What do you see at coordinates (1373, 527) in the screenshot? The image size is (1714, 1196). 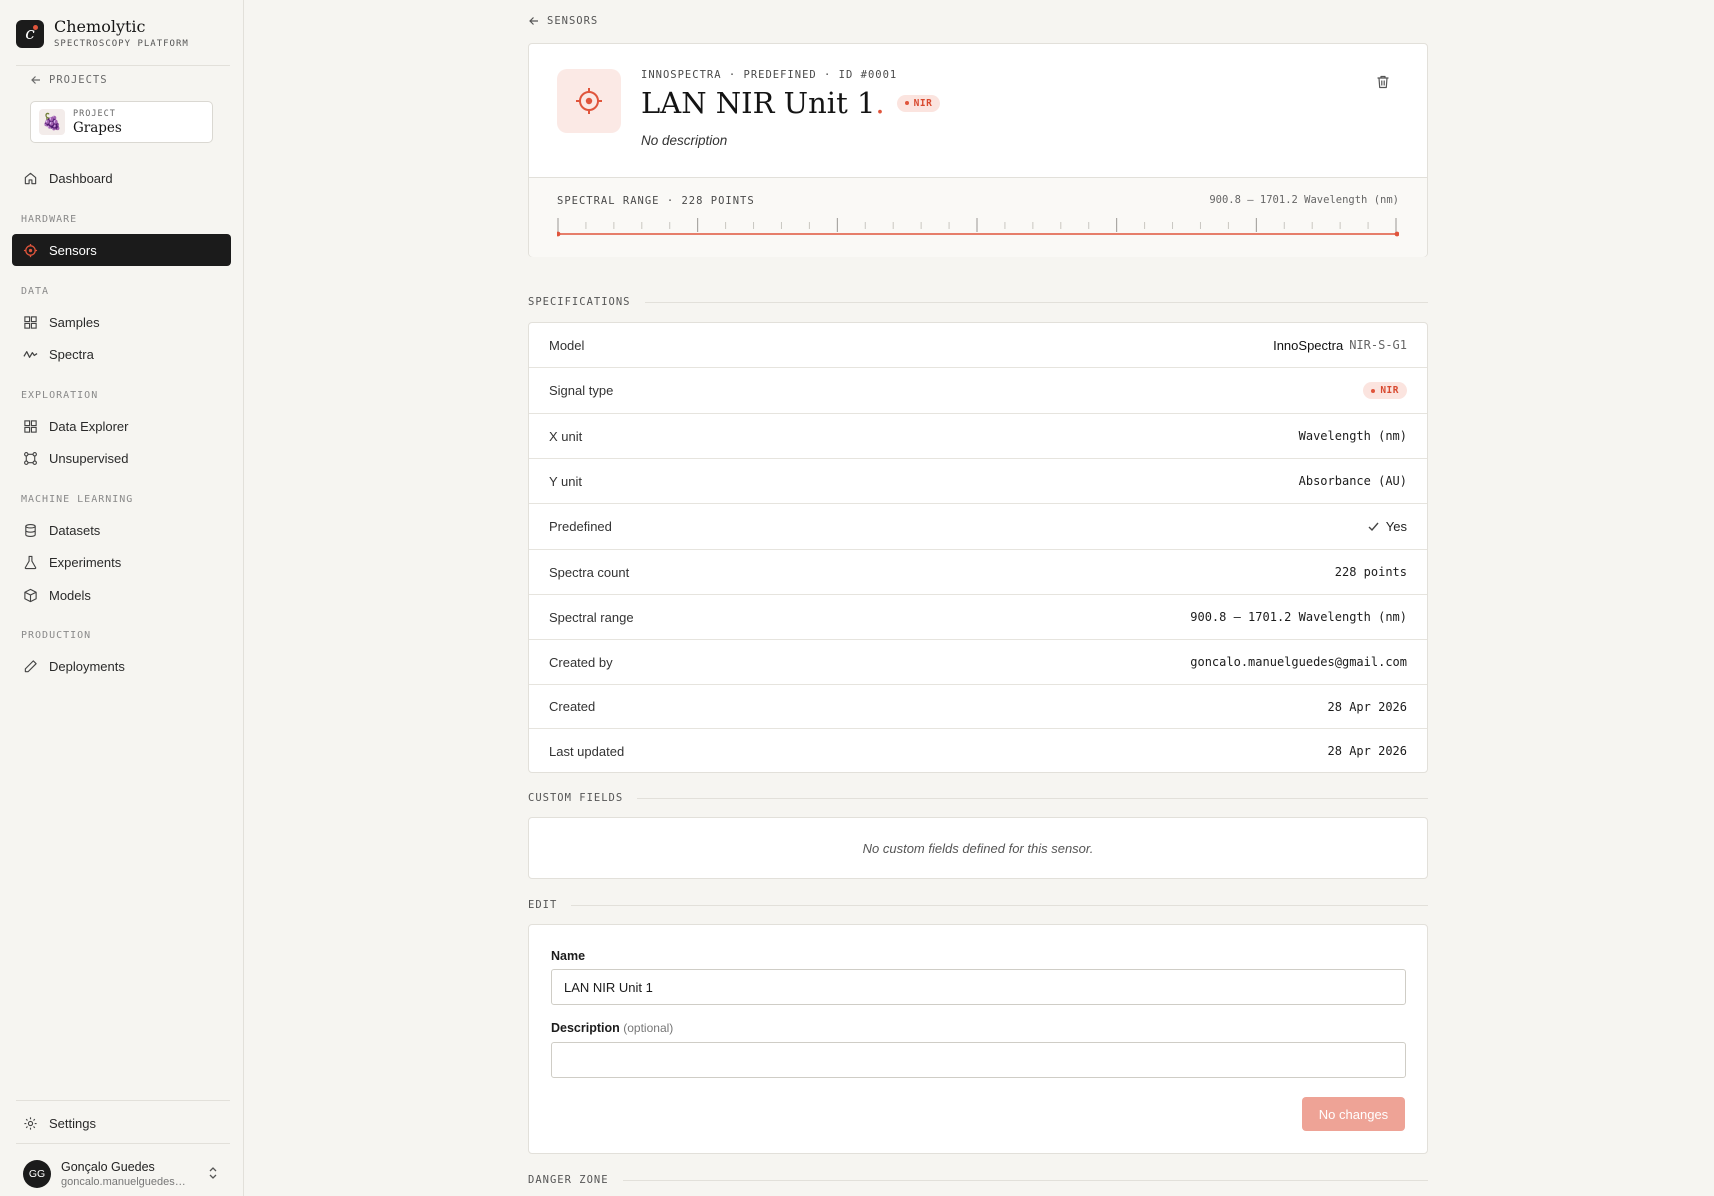 I see `check-icon` at bounding box center [1373, 527].